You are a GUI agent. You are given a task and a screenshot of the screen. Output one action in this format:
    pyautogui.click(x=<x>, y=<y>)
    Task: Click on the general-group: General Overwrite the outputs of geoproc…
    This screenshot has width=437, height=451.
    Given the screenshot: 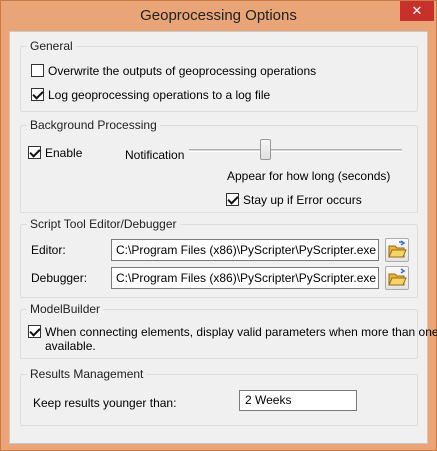 What is the action you would take?
    pyautogui.click(x=219, y=75)
    